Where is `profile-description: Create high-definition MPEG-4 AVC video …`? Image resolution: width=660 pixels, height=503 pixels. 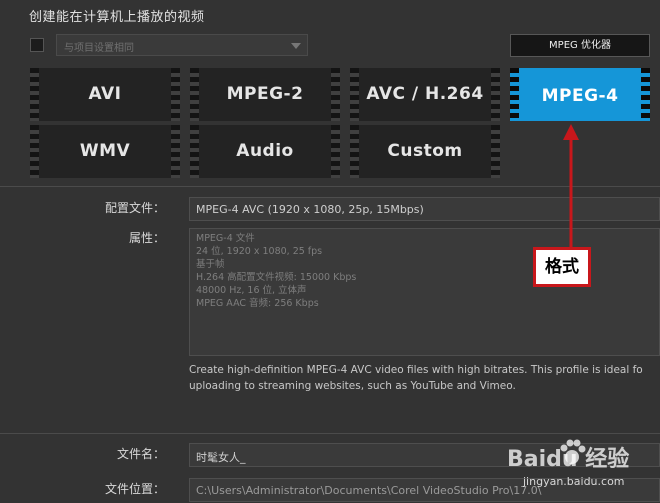
profile-description: Create high-definition MPEG-4 AVC video … is located at coordinates (424, 378).